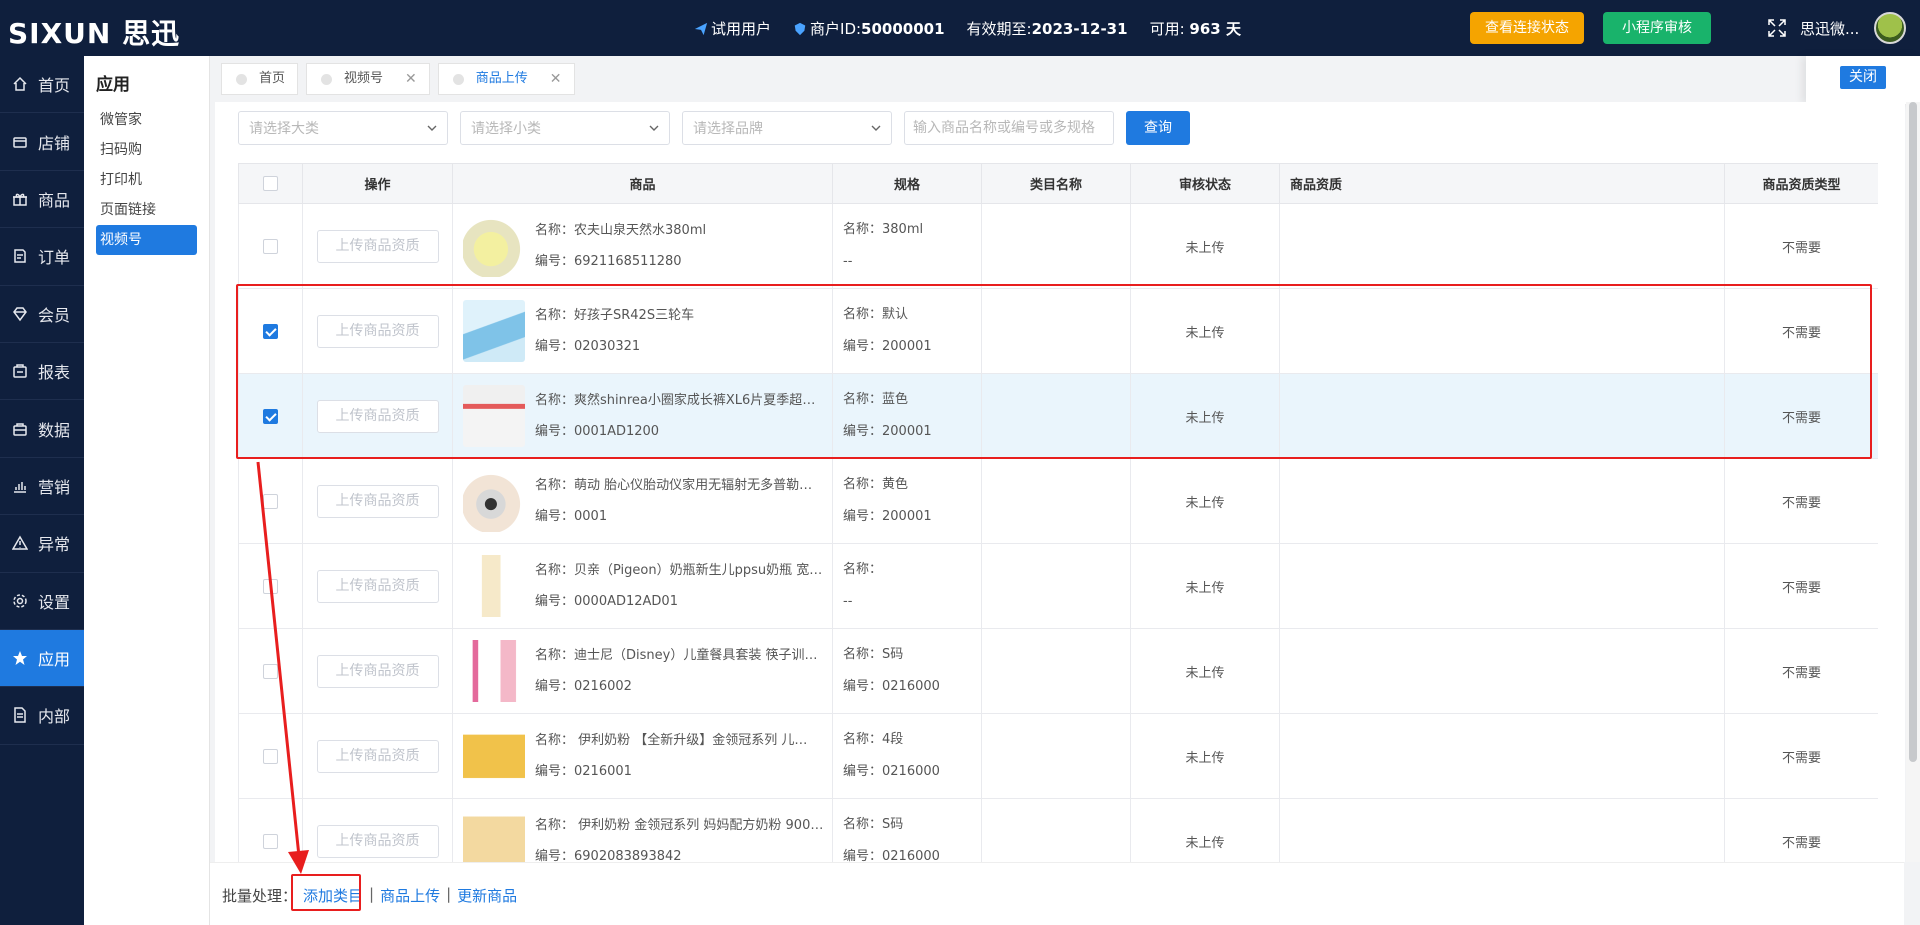 The height and width of the screenshot is (925, 1920). What do you see at coordinates (410, 895) in the screenshot?
I see `goods-upload-link: 商品上传` at bounding box center [410, 895].